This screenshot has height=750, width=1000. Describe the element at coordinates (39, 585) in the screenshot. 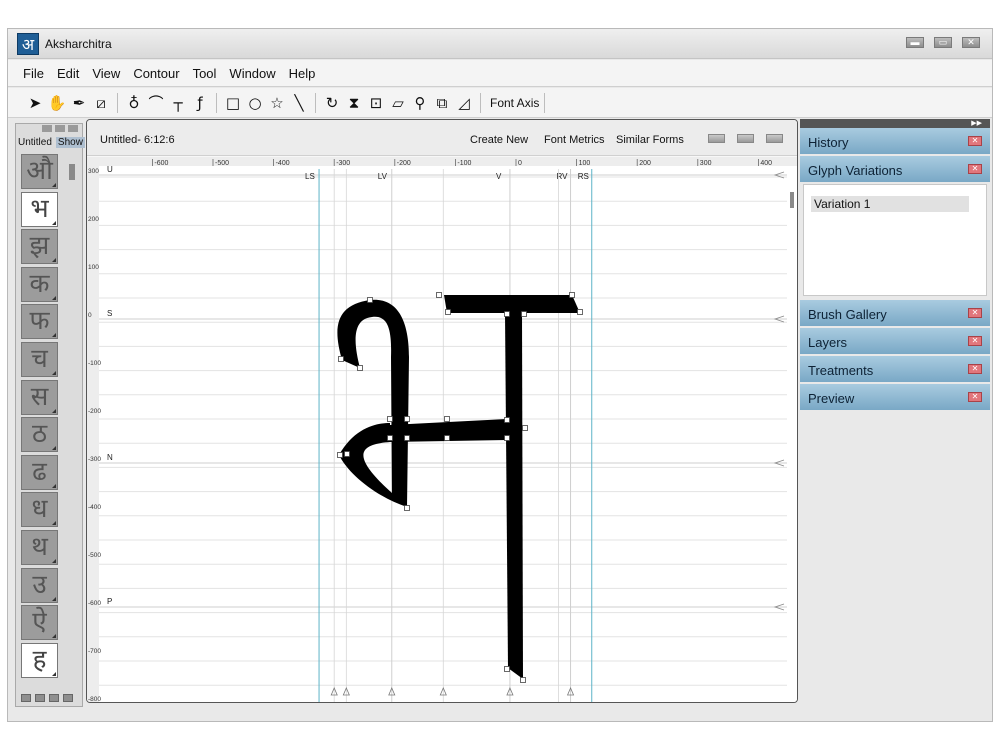

I see `glyph-tile: उ` at that location.